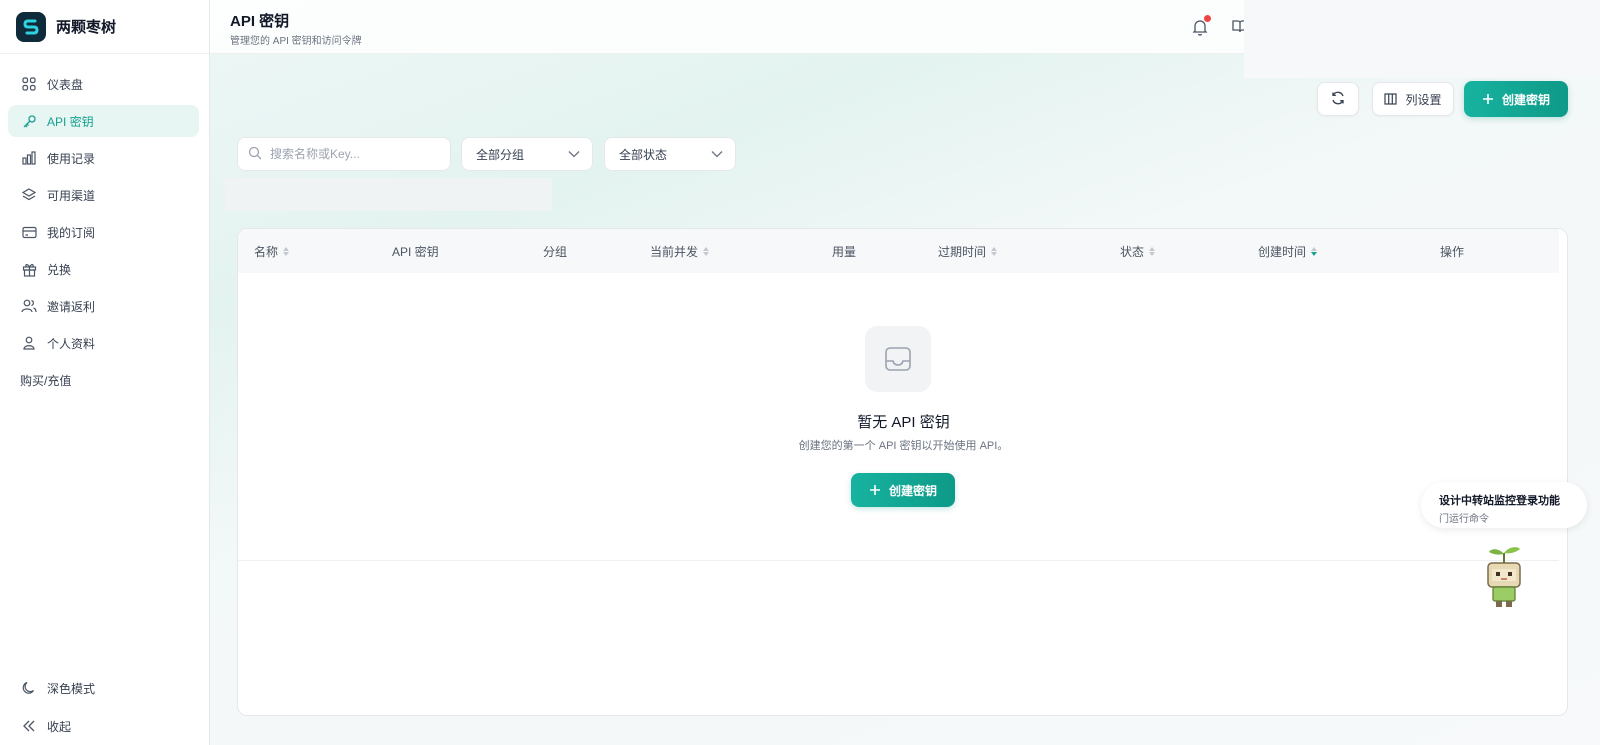  I want to click on column-header-label: 分组, so click(555, 252).